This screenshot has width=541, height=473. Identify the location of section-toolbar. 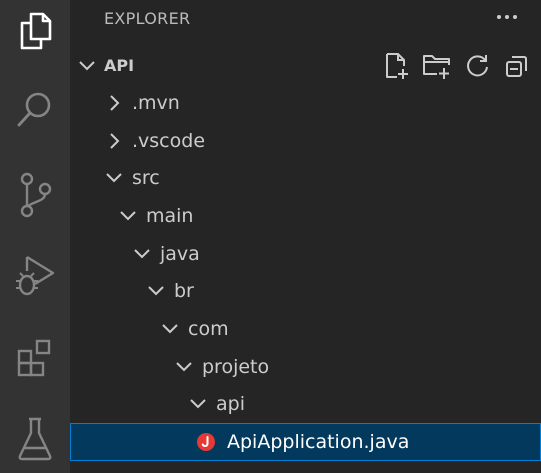
(457, 66).